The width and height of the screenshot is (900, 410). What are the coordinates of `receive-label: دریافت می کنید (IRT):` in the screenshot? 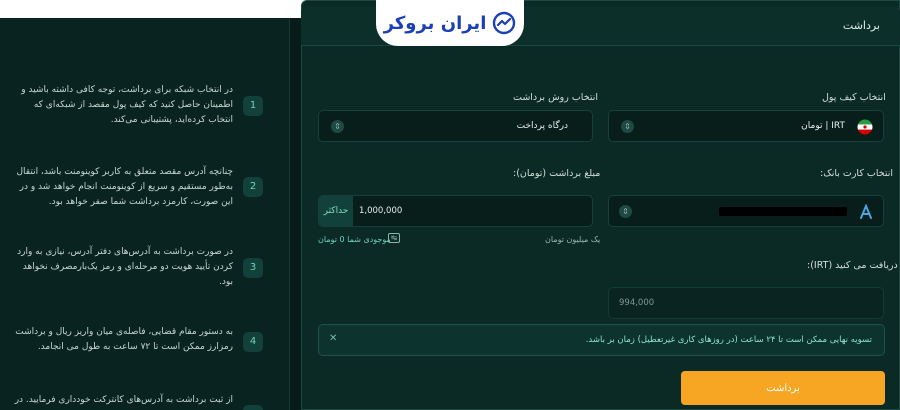 It's located at (852, 265).